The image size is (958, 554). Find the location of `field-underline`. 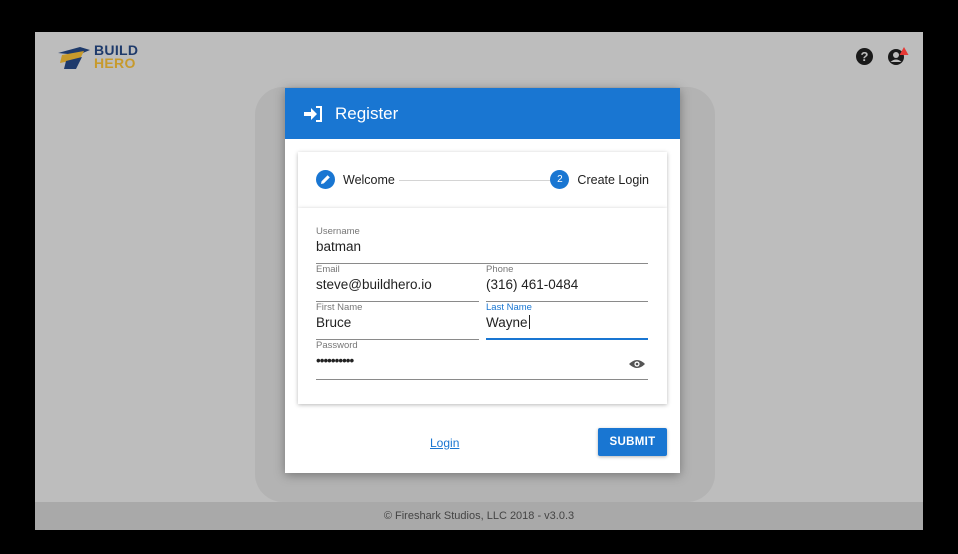

field-underline is located at coordinates (482, 379).